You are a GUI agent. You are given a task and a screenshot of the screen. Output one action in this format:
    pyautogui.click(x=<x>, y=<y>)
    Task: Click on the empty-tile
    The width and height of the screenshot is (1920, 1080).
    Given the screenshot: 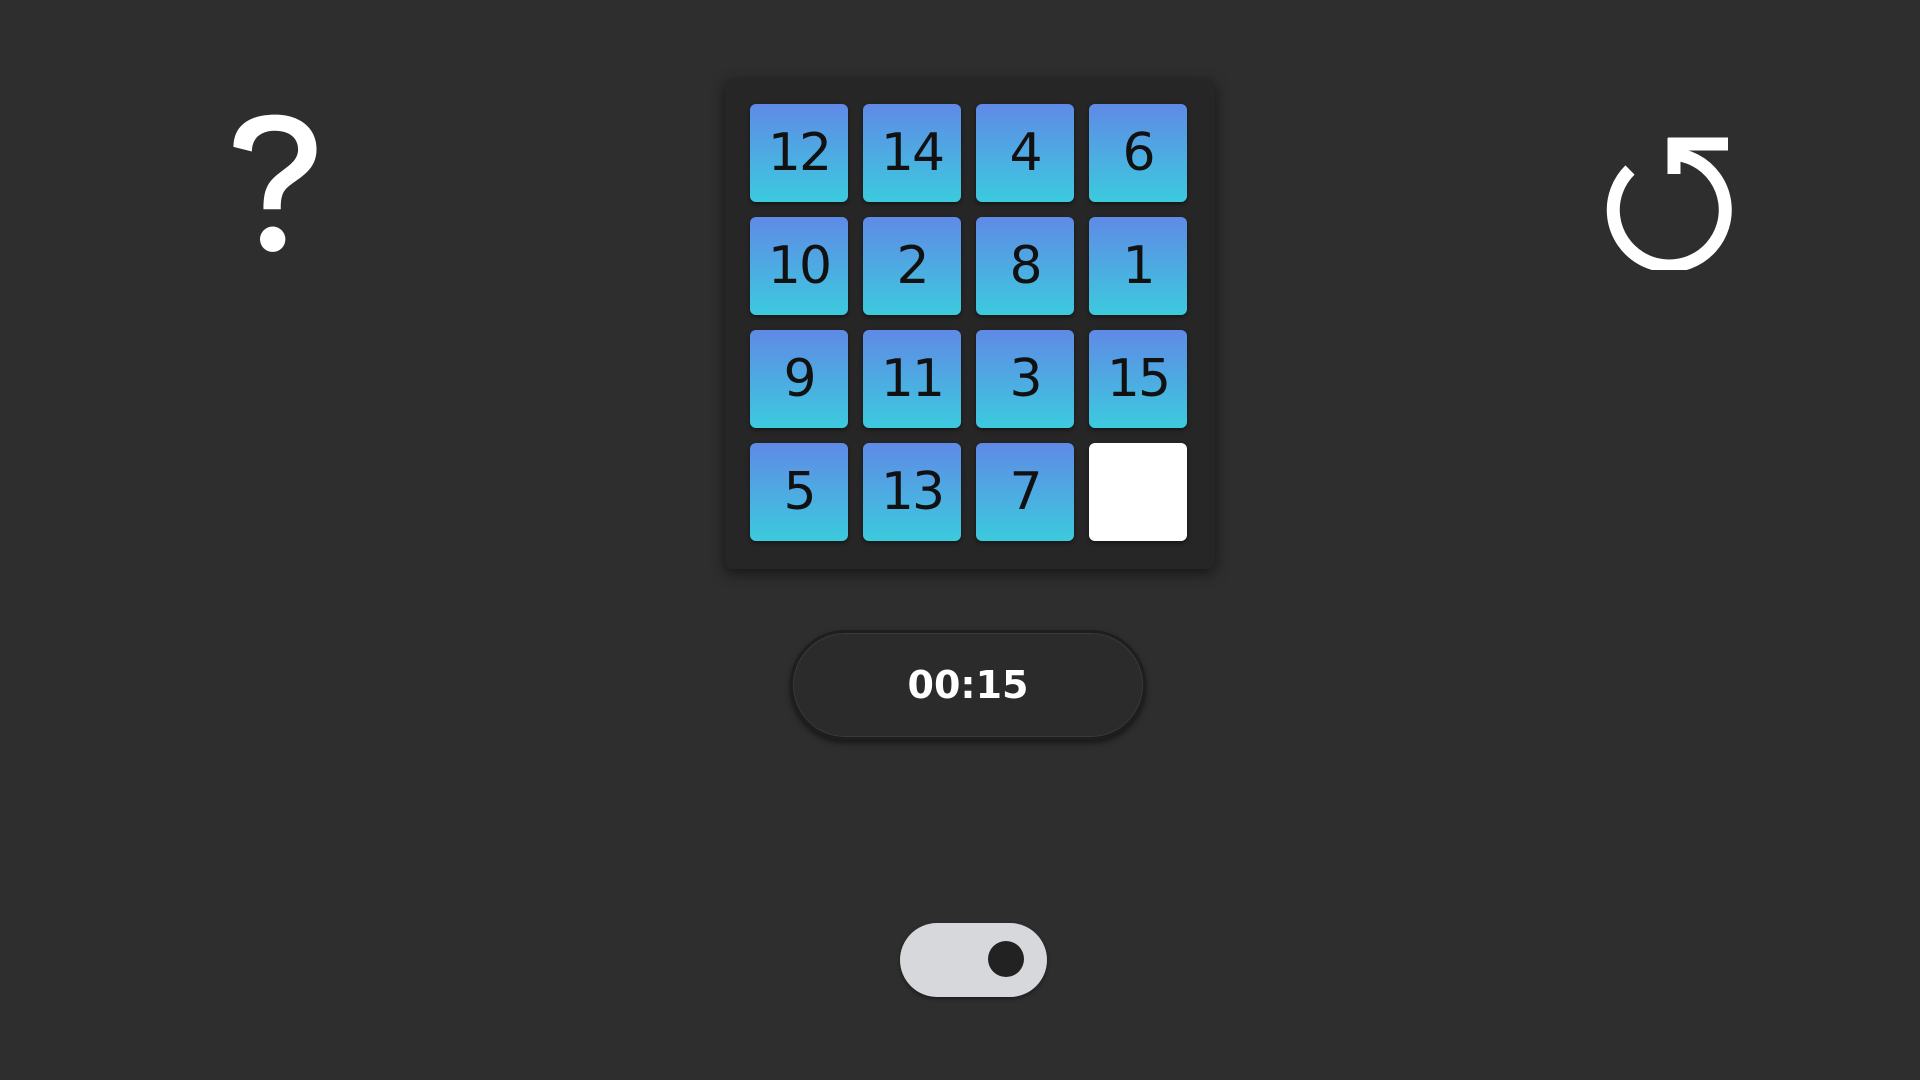 What is the action you would take?
    pyautogui.click(x=1138, y=492)
    